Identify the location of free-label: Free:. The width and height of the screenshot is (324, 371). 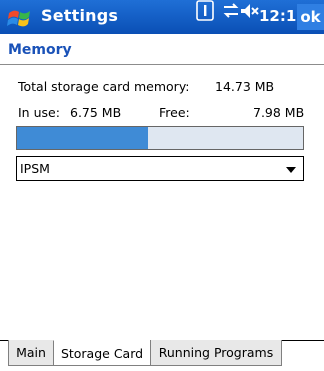
(174, 112).